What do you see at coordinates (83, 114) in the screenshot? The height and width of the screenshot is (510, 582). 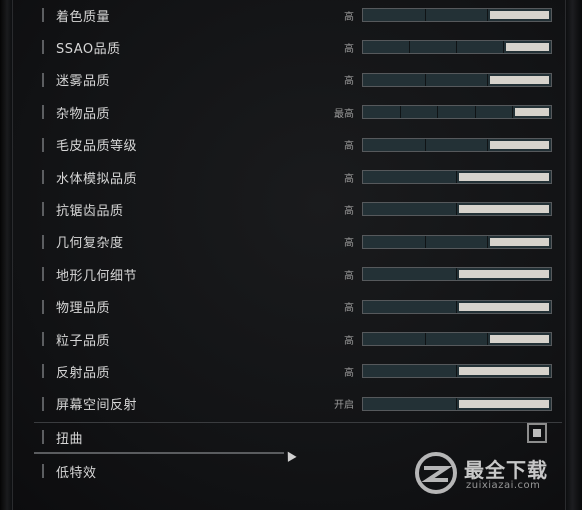 I see `setting-label: 杂物品质` at bounding box center [83, 114].